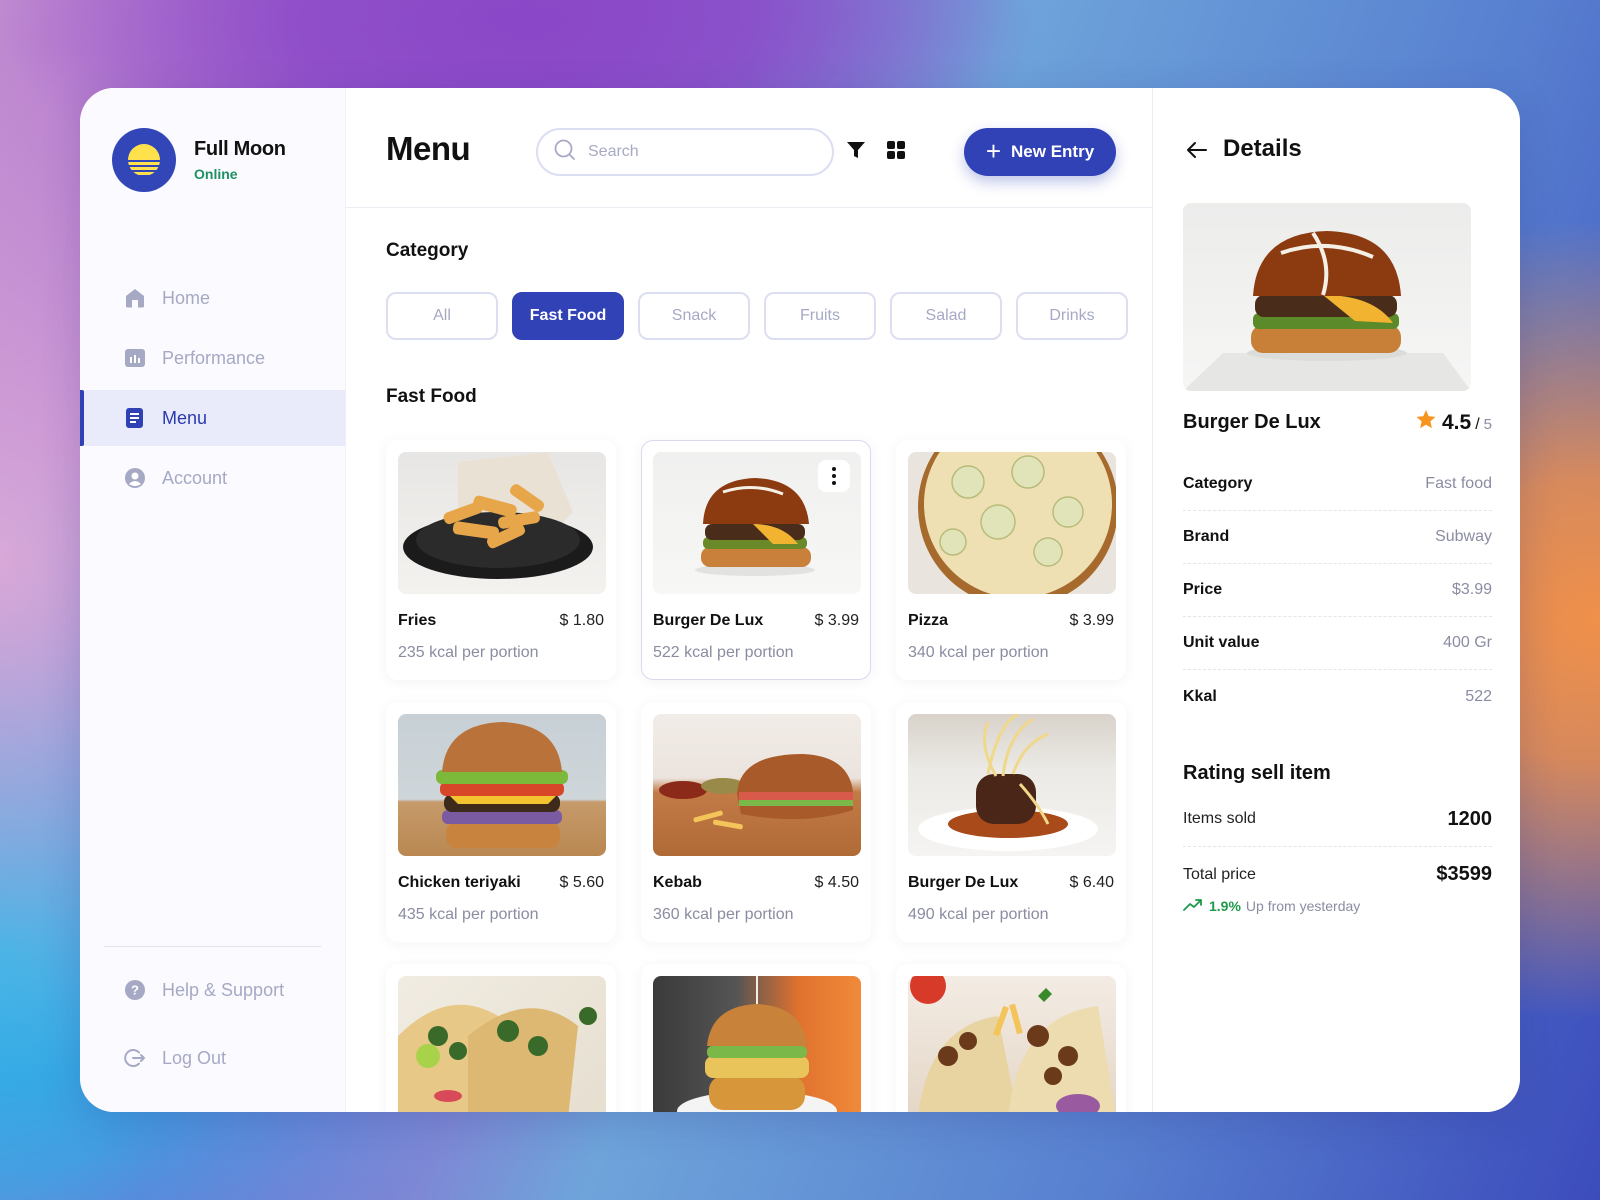 This screenshot has height=1200, width=1600. I want to click on sidebar-item-label: Performance, so click(214, 357).